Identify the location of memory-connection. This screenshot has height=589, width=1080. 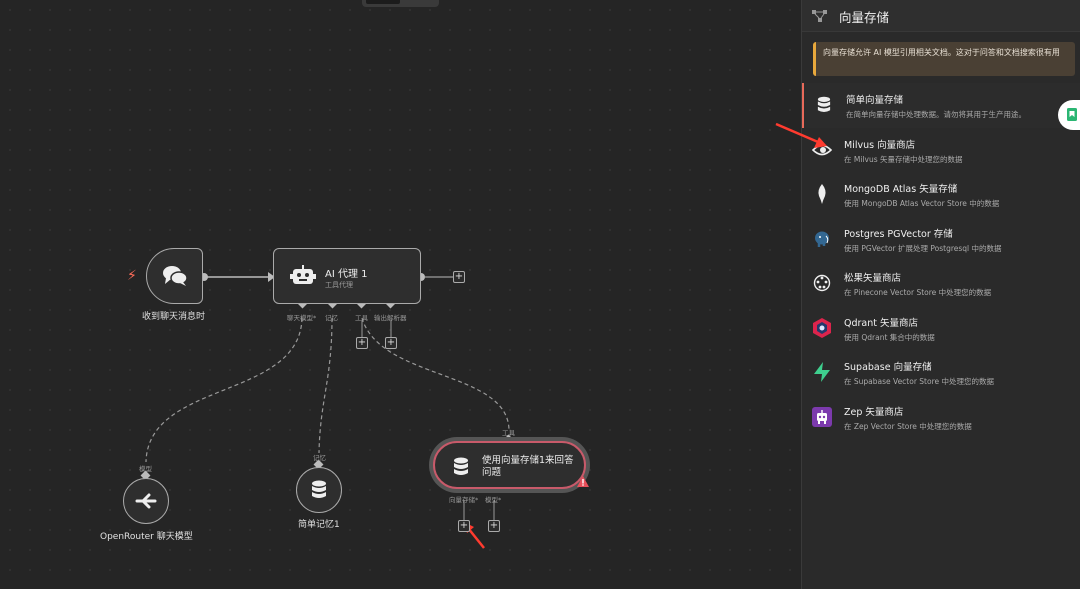
(325, 385).